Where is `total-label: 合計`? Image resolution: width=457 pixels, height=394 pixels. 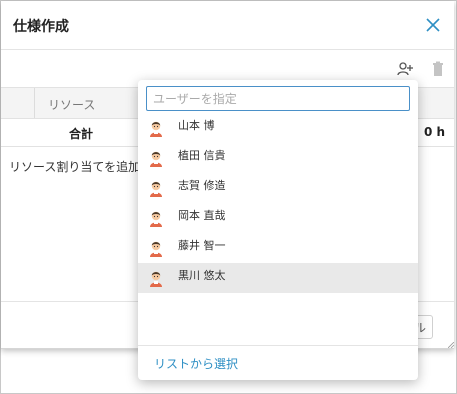 total-label: 合計 is located at coordinates (81, 134).